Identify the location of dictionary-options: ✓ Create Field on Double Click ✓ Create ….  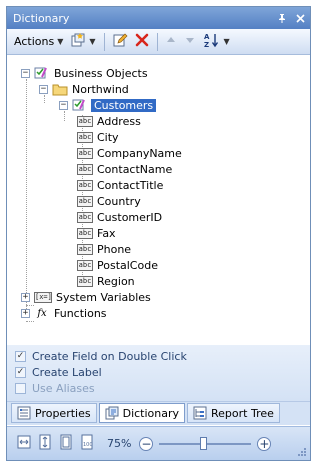
(158, 373).